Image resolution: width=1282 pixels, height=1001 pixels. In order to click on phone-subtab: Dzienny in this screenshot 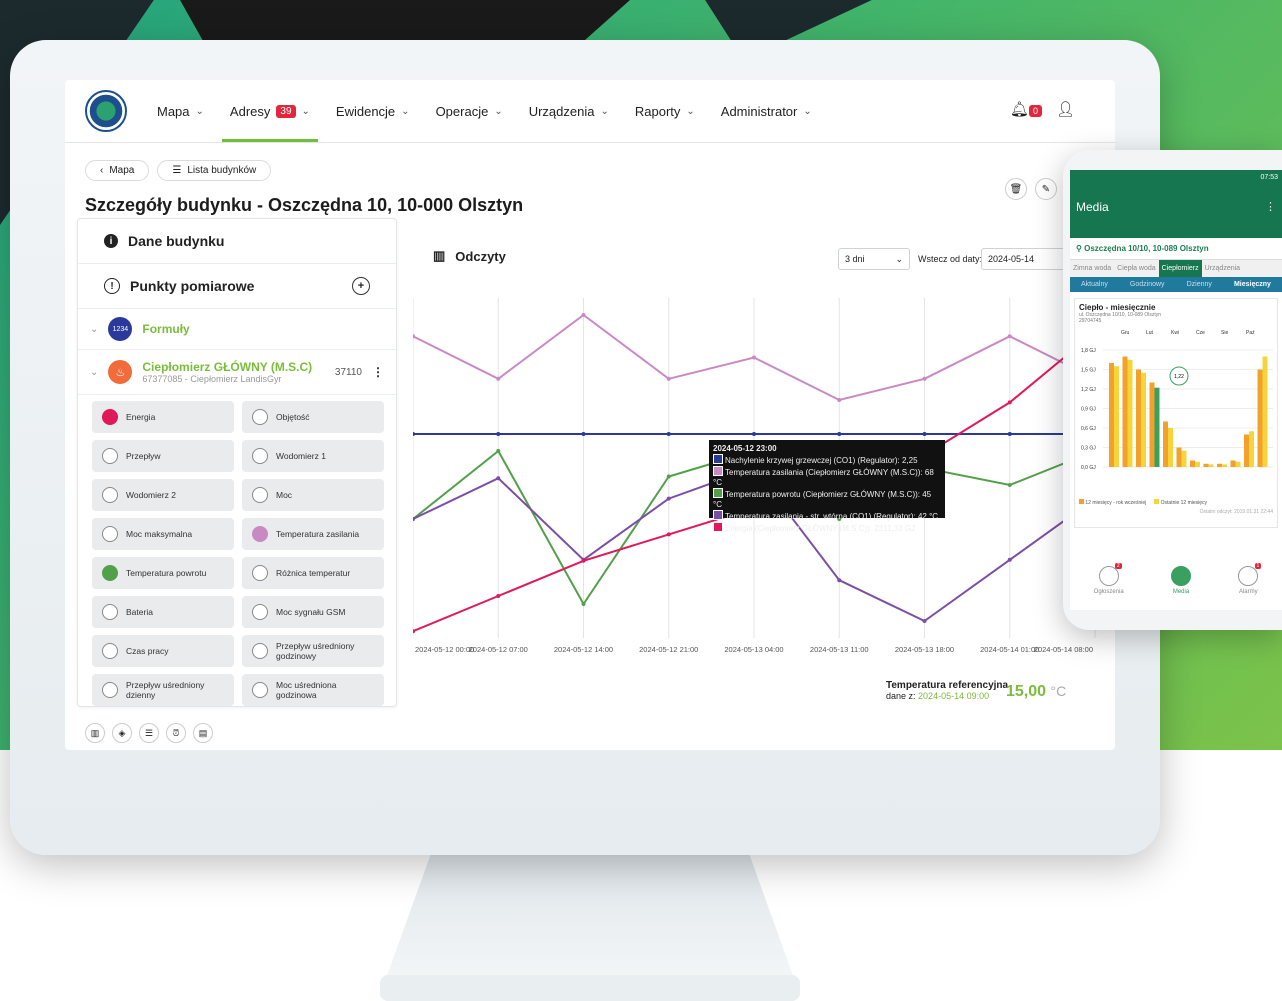, I will do `click(1199, 284)`.